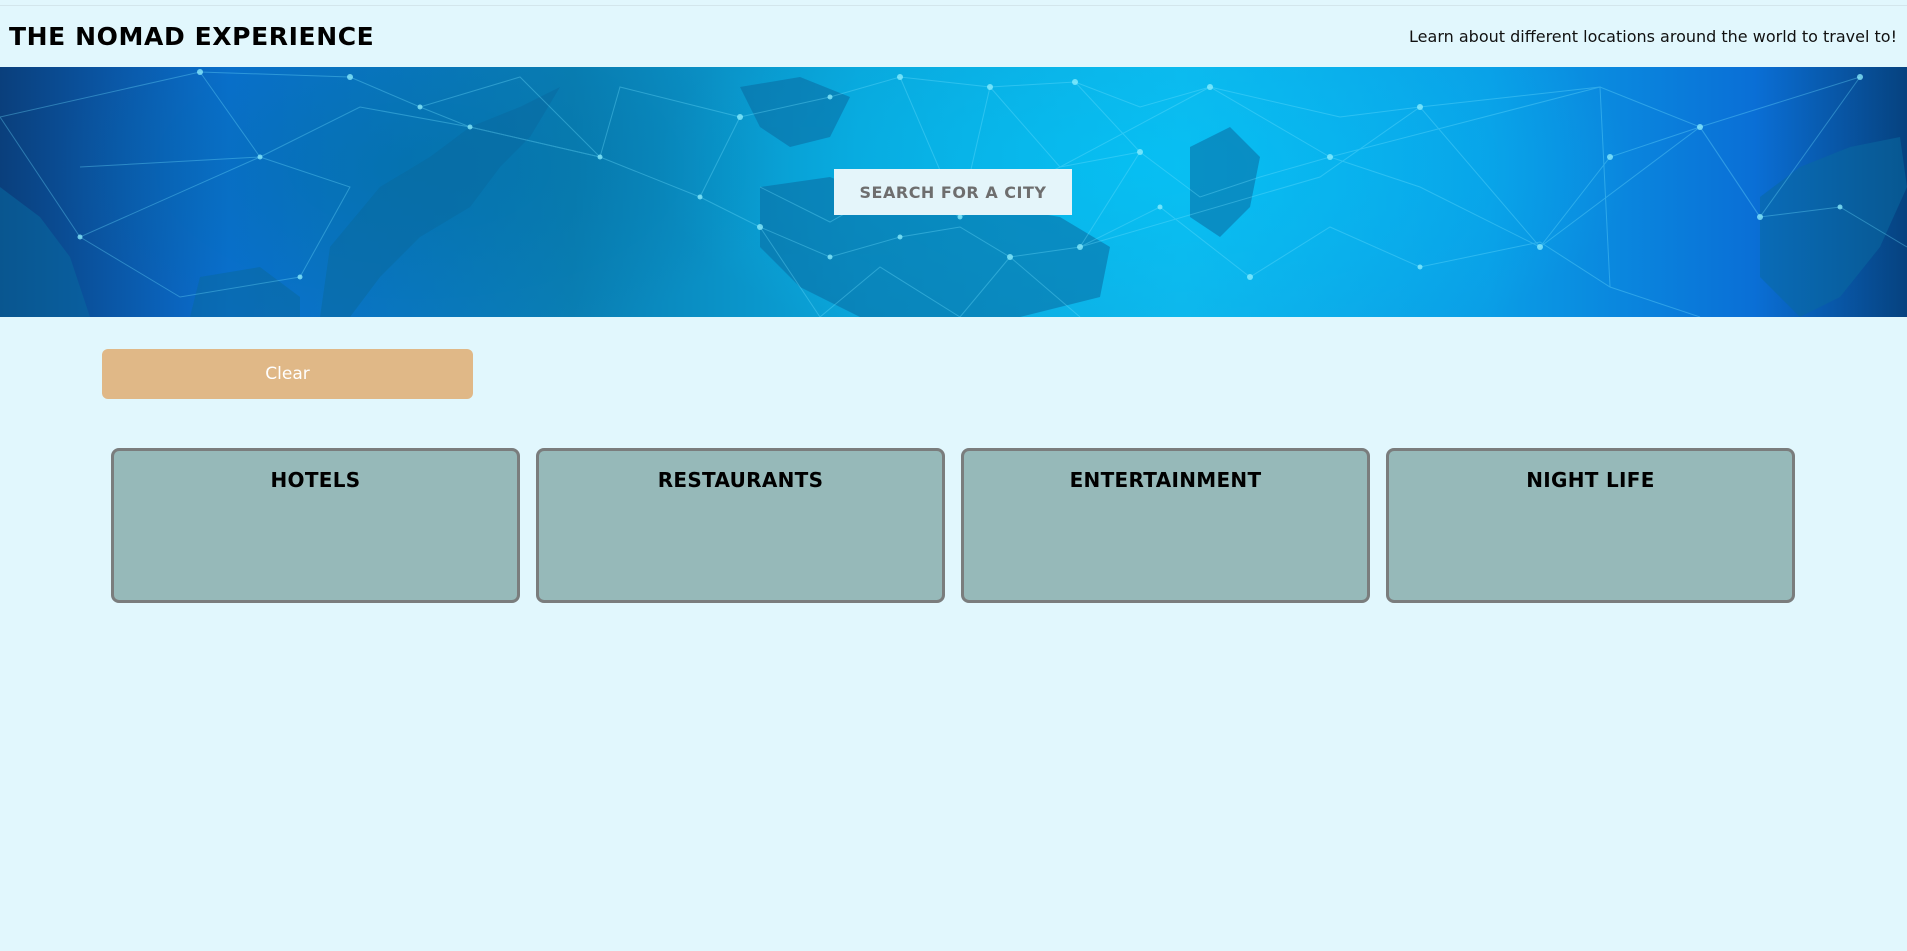 This screenshot has height=951, width=1907. I want to click on site-title: THE NOMAD EXPERIENCE, so click(192, 36).